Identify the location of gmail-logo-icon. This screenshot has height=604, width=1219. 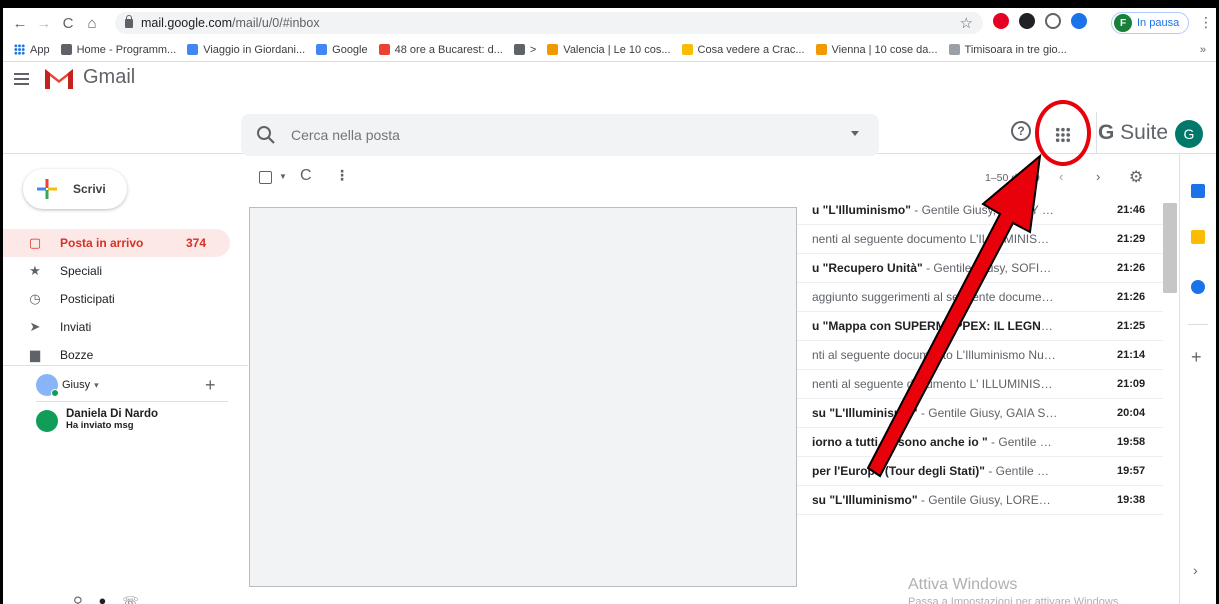
(59, 78).